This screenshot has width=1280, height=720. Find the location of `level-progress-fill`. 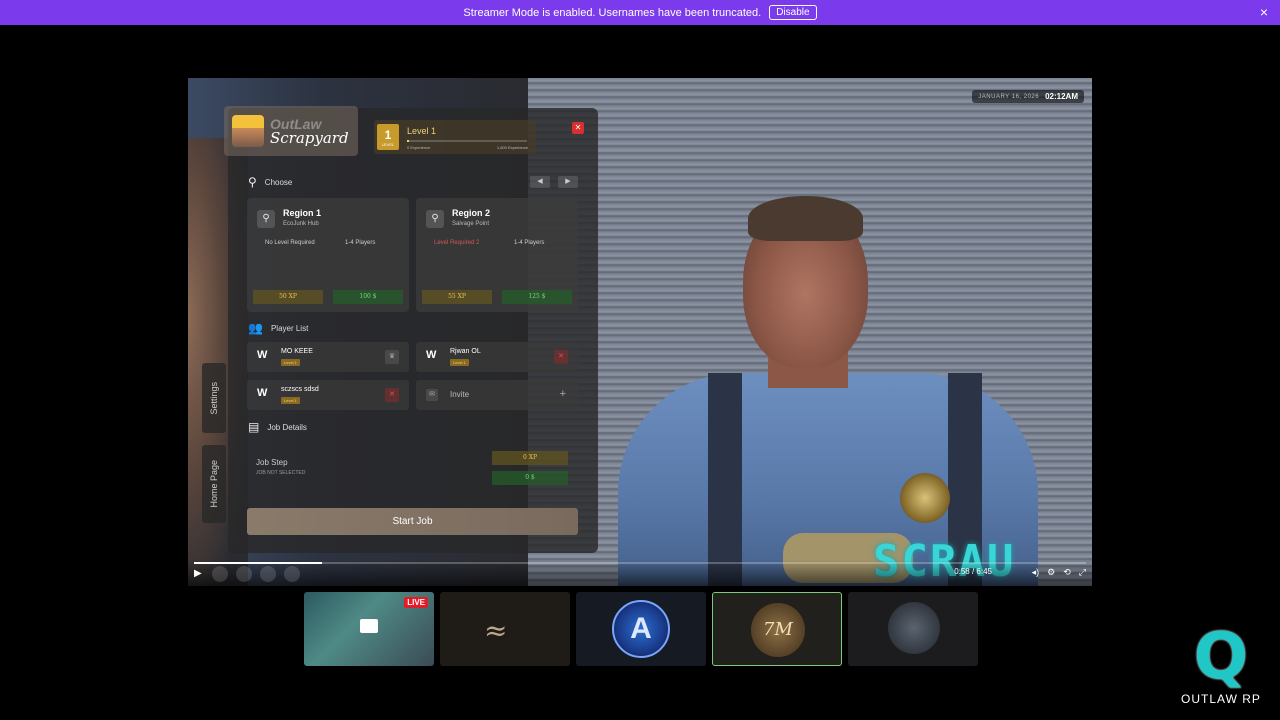

level-progress-fill is located at coordinates (408, 141).